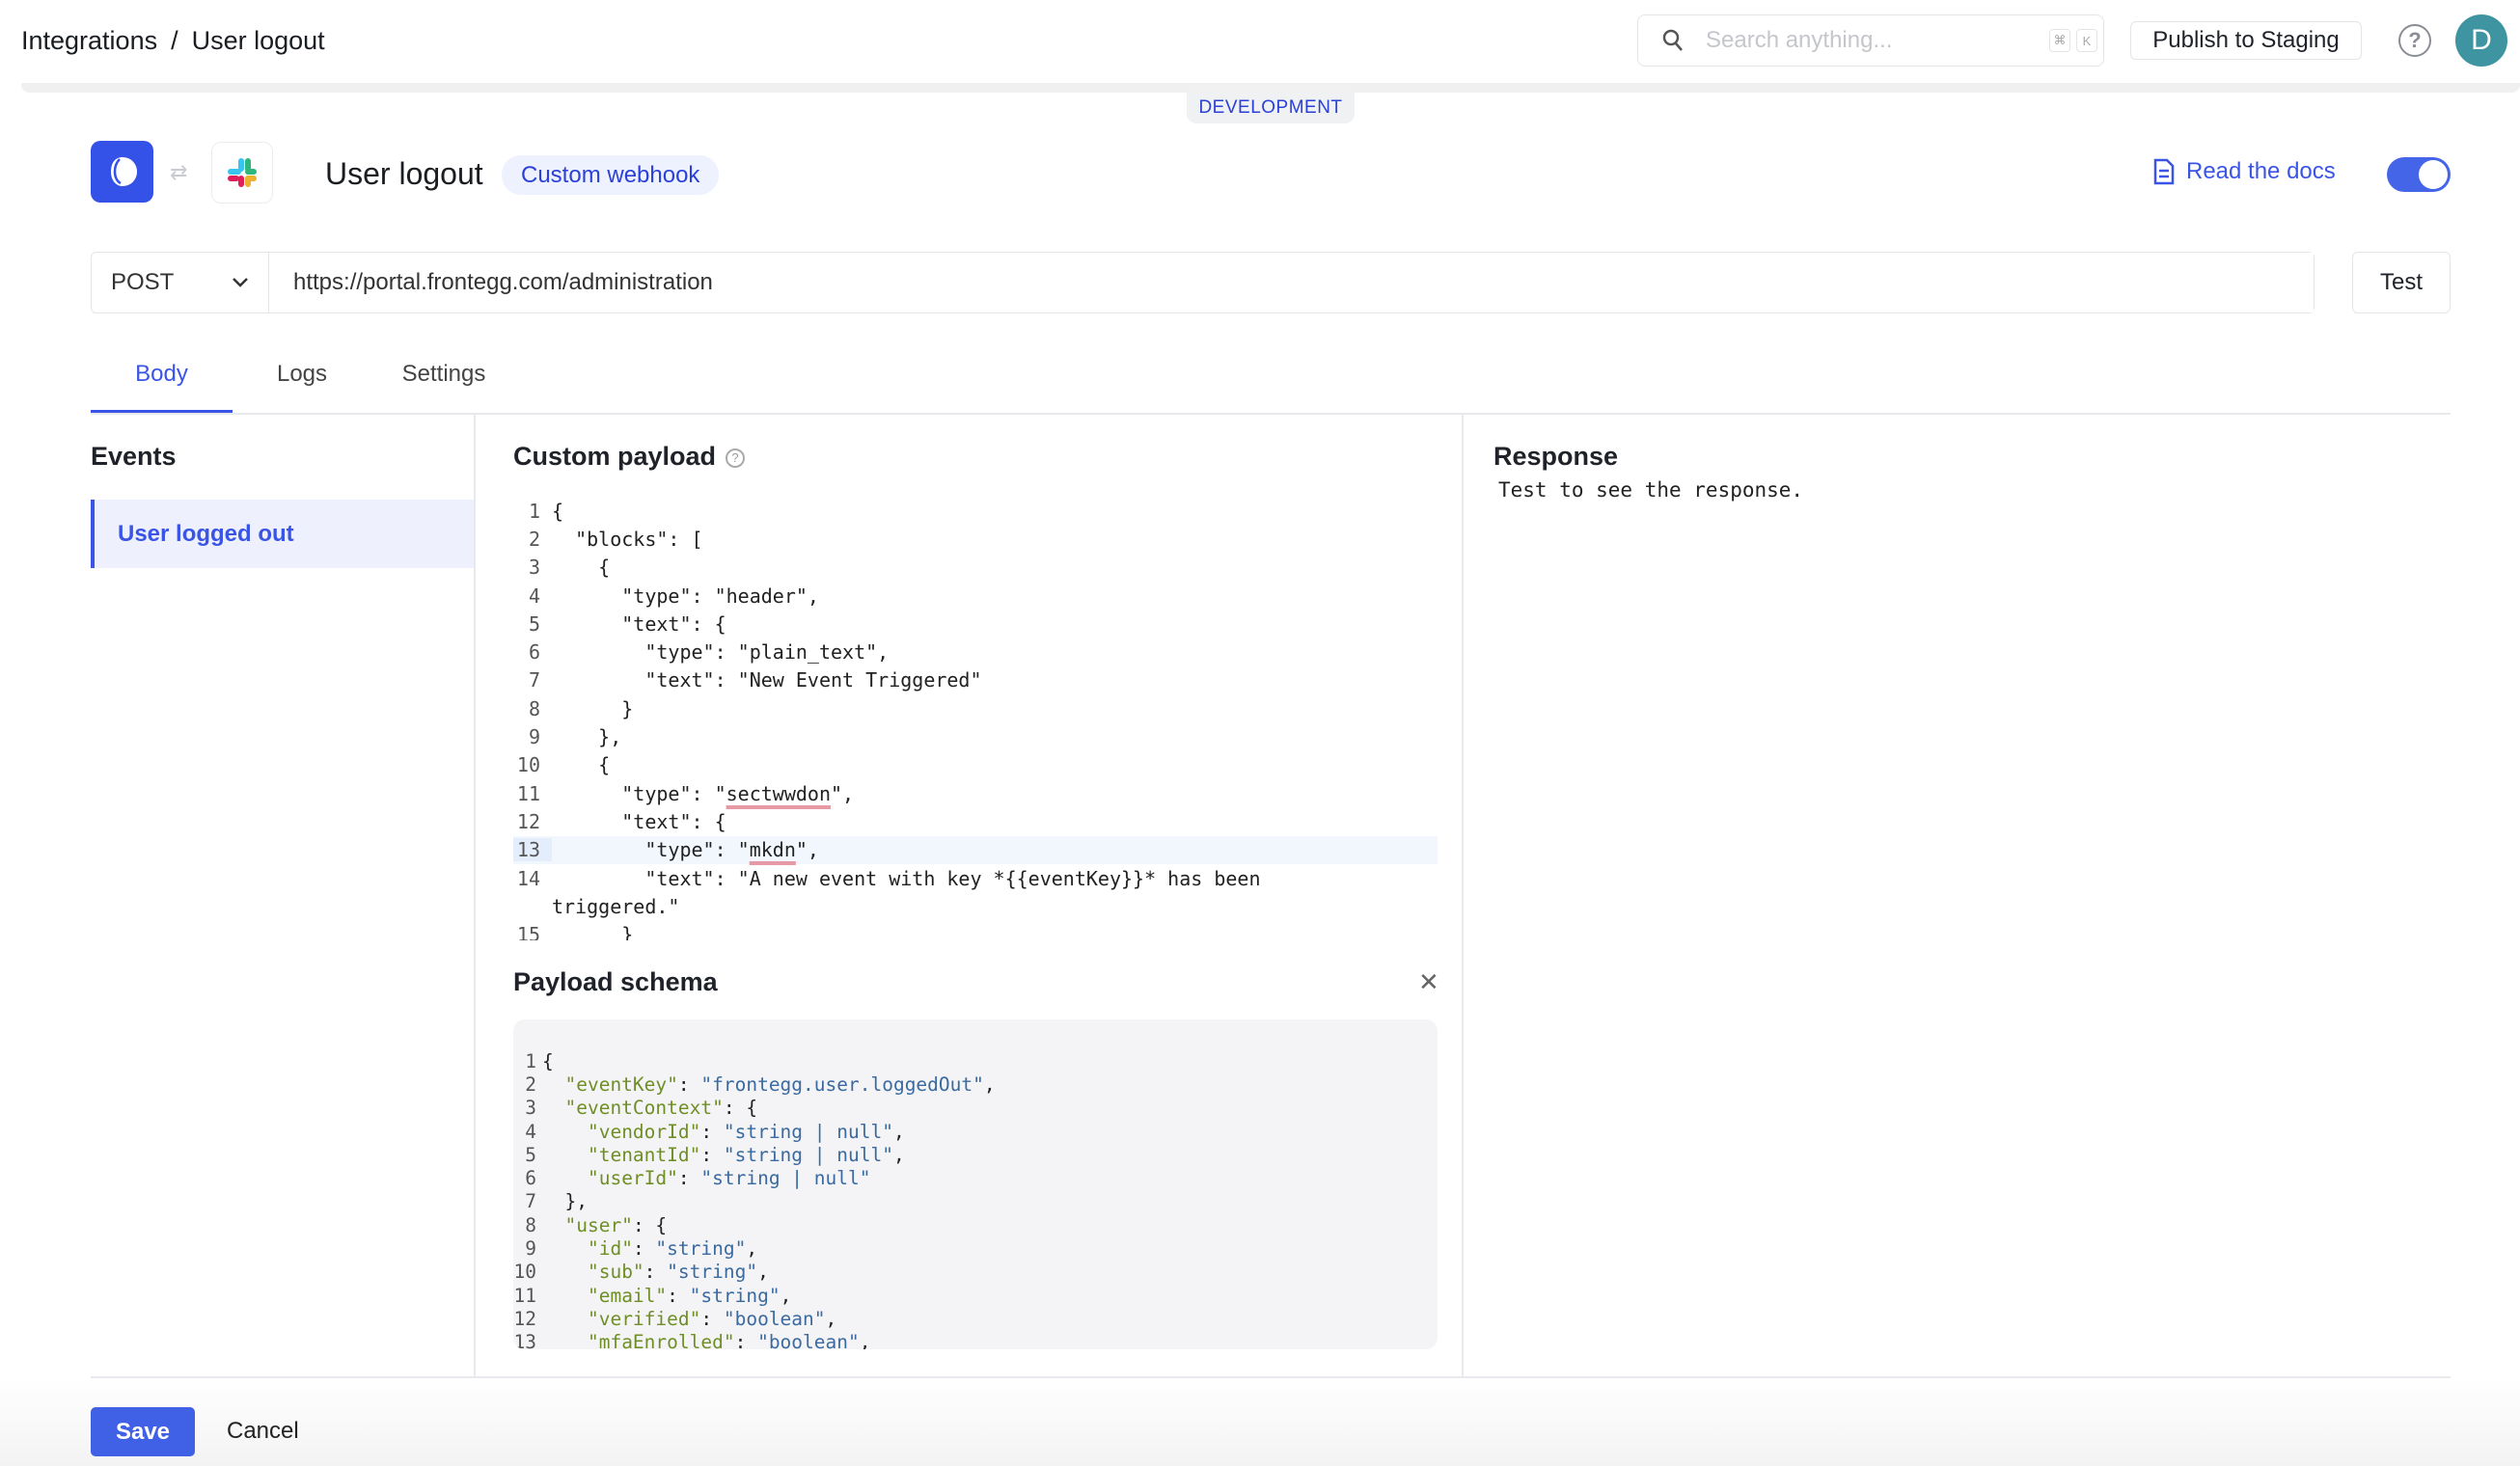 The image size is (2520, 1466). I want to click on code-line: 3 {, so click(976, 568).